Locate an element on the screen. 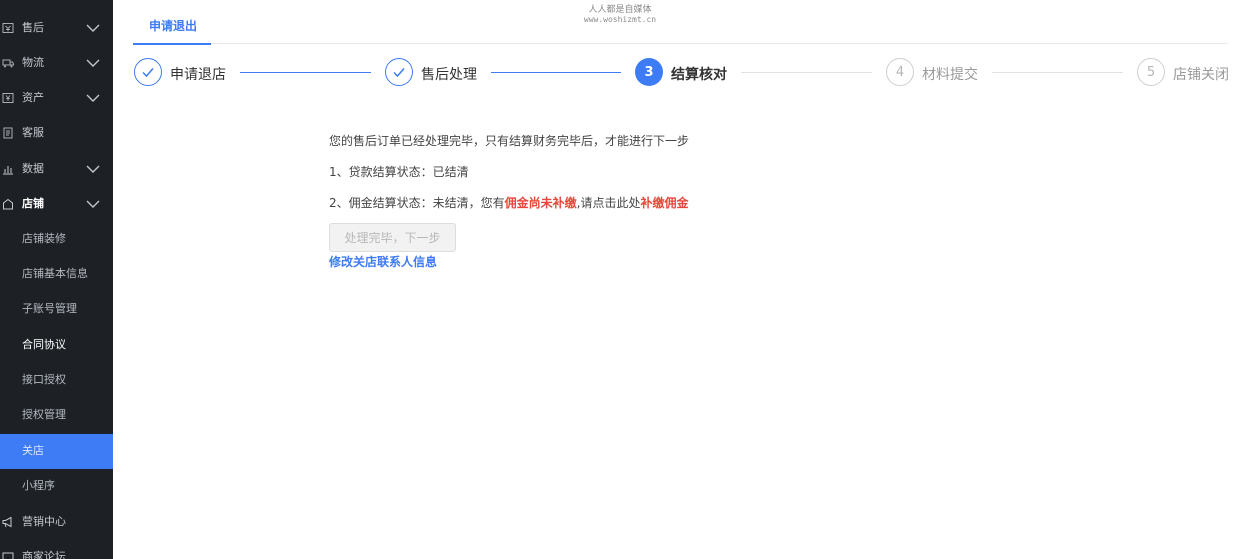  loan-settlement-status: 1、贷款结算状态：已结清 is located at coordinates (399, 171).